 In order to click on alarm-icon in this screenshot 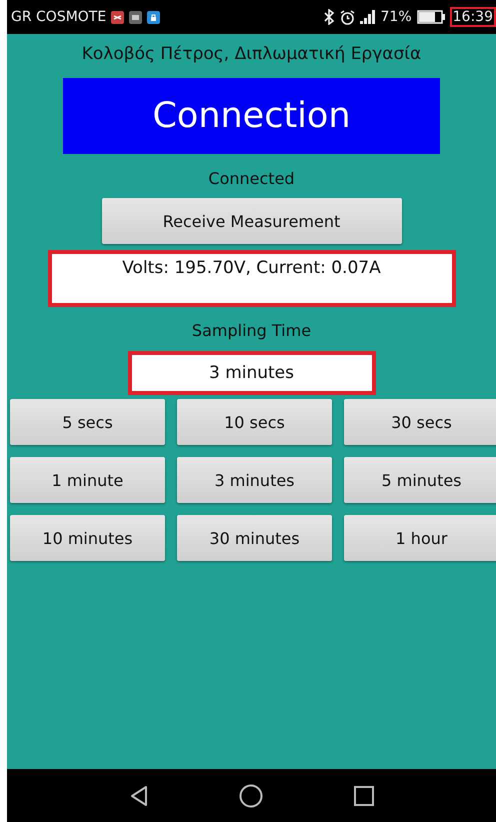, I will do `click(347, 17)`.